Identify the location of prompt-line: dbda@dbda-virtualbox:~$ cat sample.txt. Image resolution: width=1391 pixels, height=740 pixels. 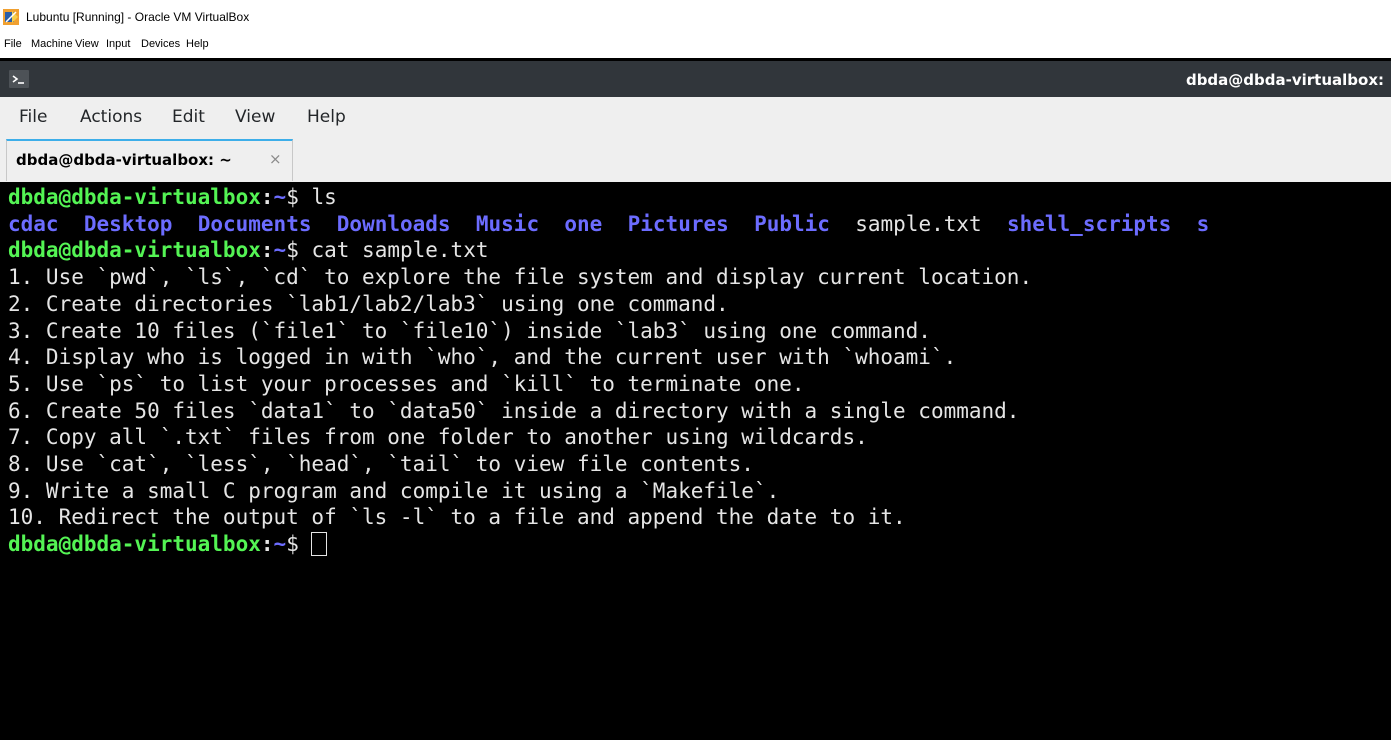
(248, 250).